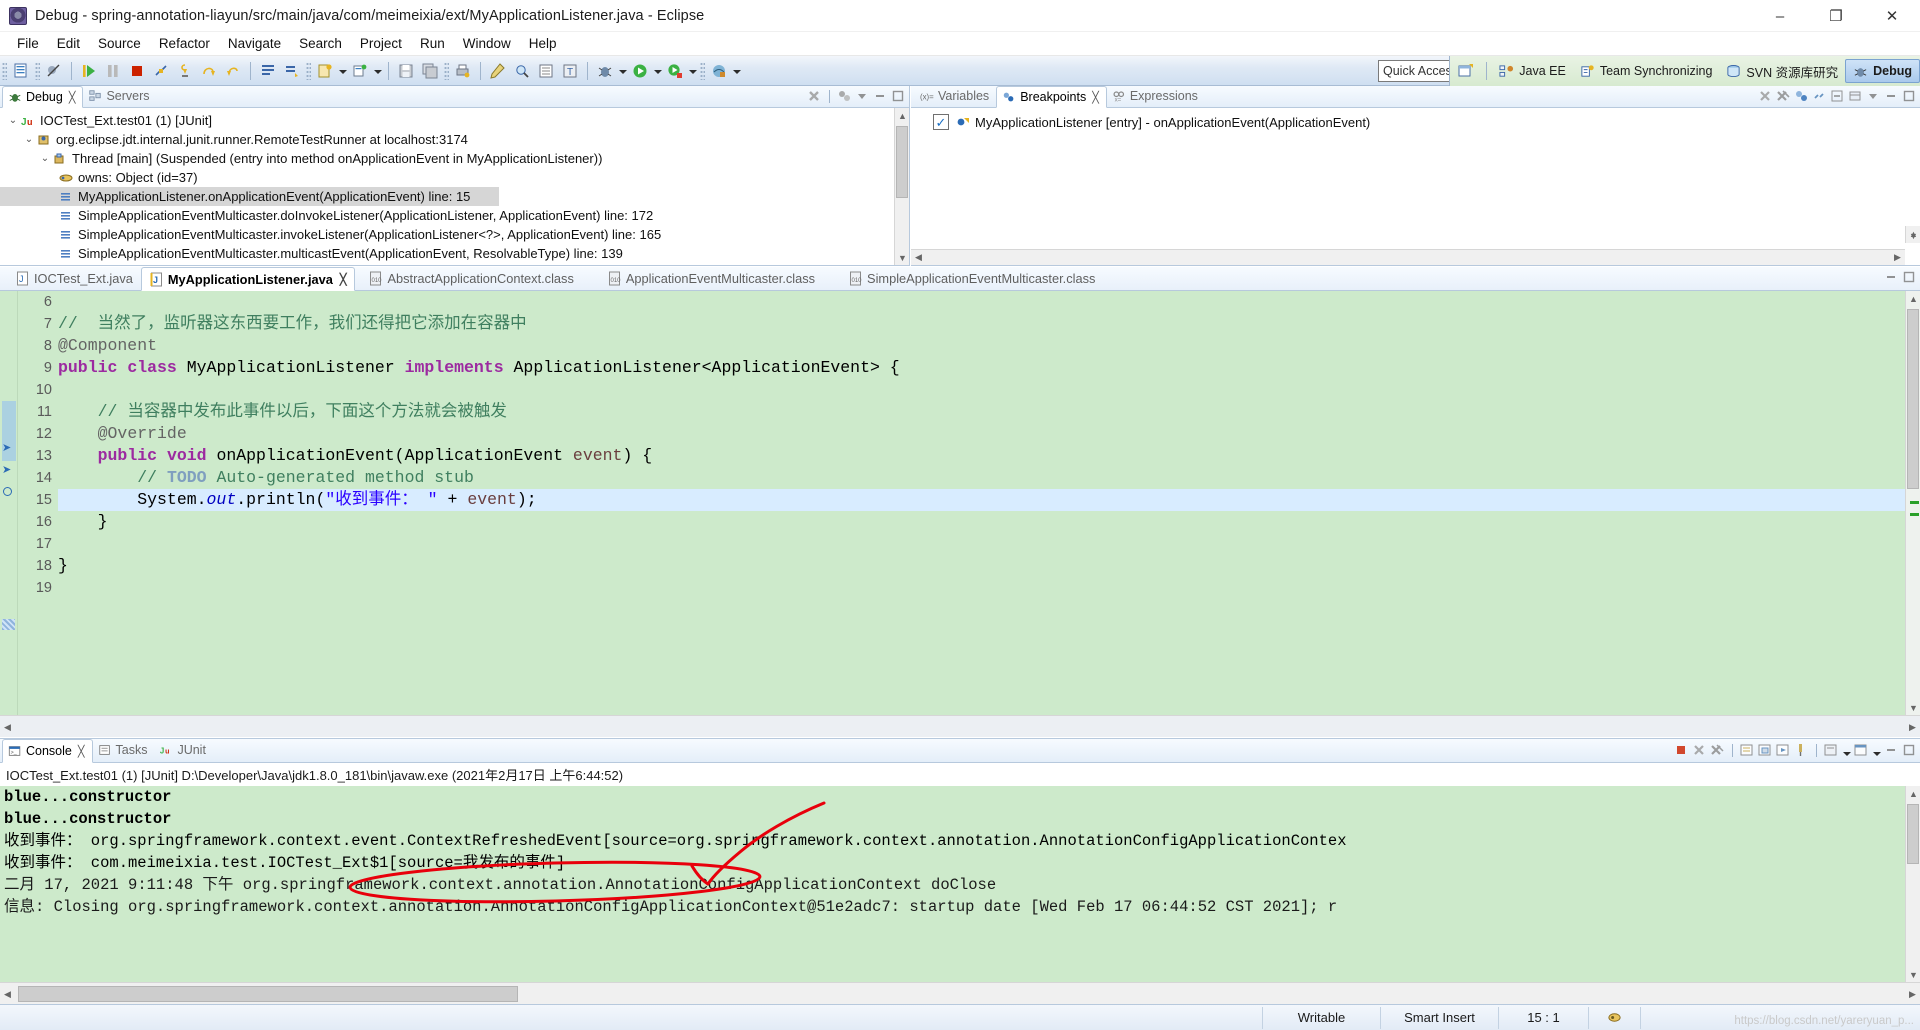 The width and height of the screenshot is (1920, 1030). Describe the element at coordinates (692, 71) in the screenshot. I see `run-as-dropdown-arrow` at that location.